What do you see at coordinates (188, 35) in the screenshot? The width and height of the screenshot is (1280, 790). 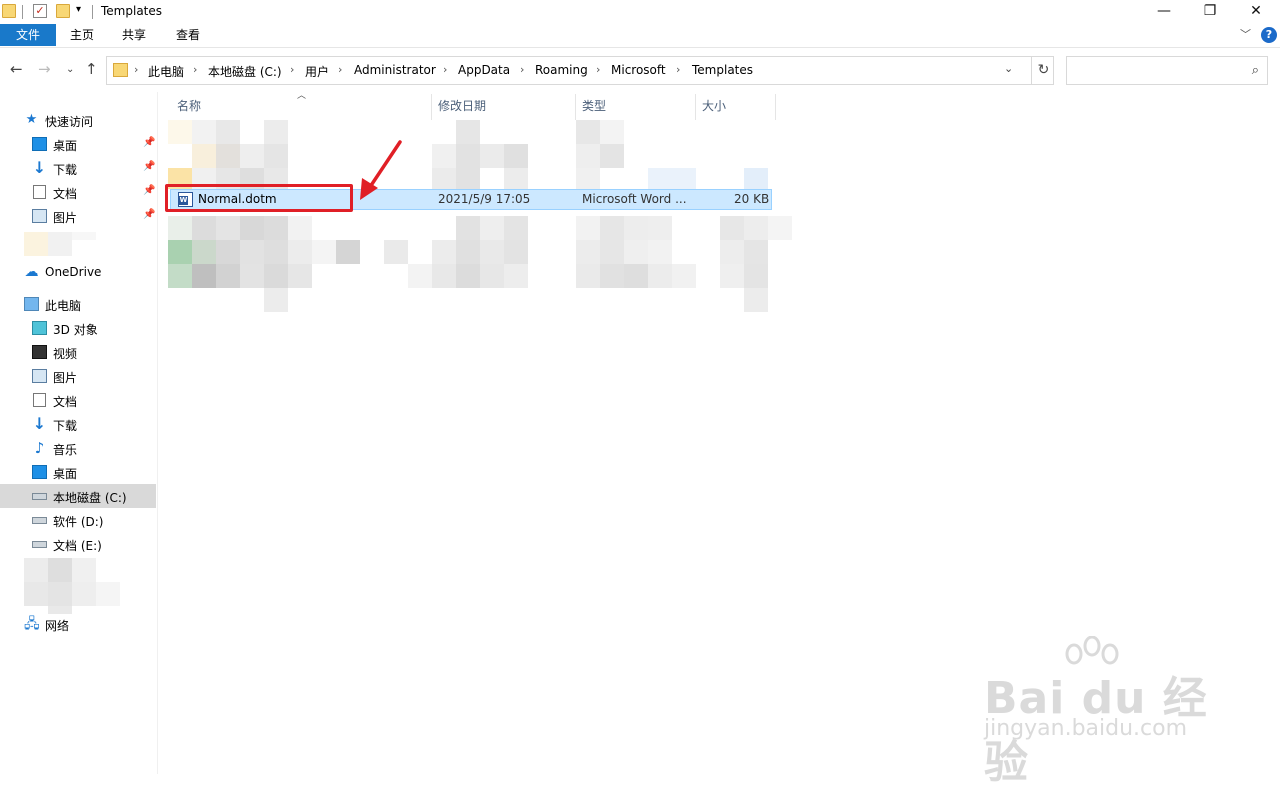 I see `tab-view: 查看` at bounding box center [188, 35].